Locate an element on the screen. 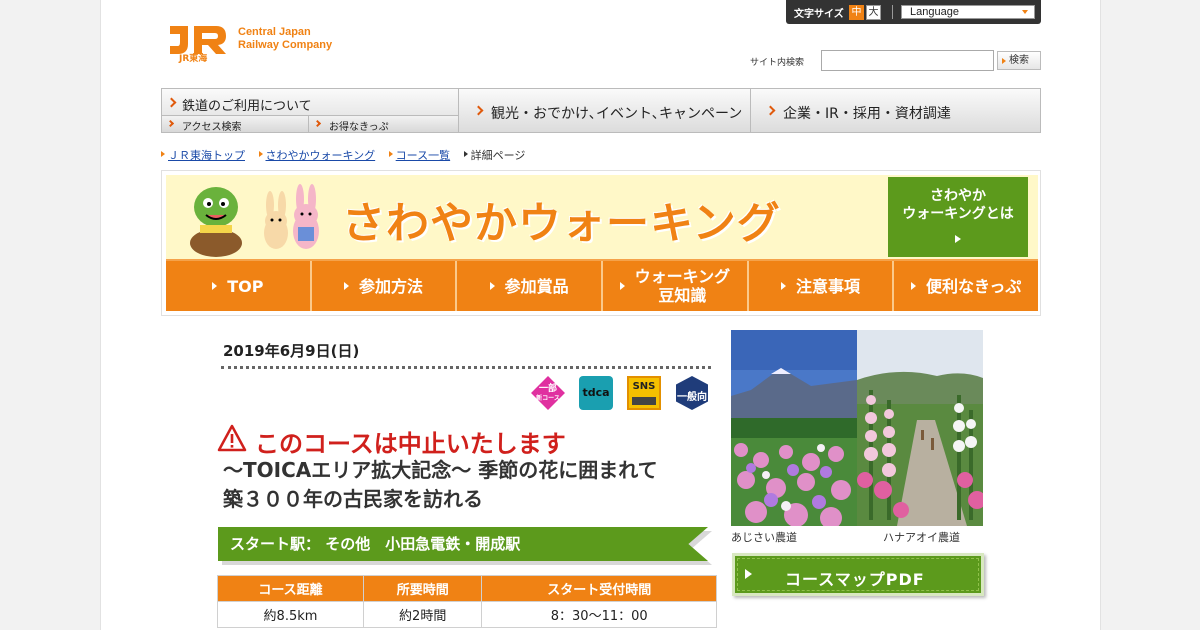  jr-central-logo: JR東海 Central Japan Railway Company is located at coordinates (261, 41).